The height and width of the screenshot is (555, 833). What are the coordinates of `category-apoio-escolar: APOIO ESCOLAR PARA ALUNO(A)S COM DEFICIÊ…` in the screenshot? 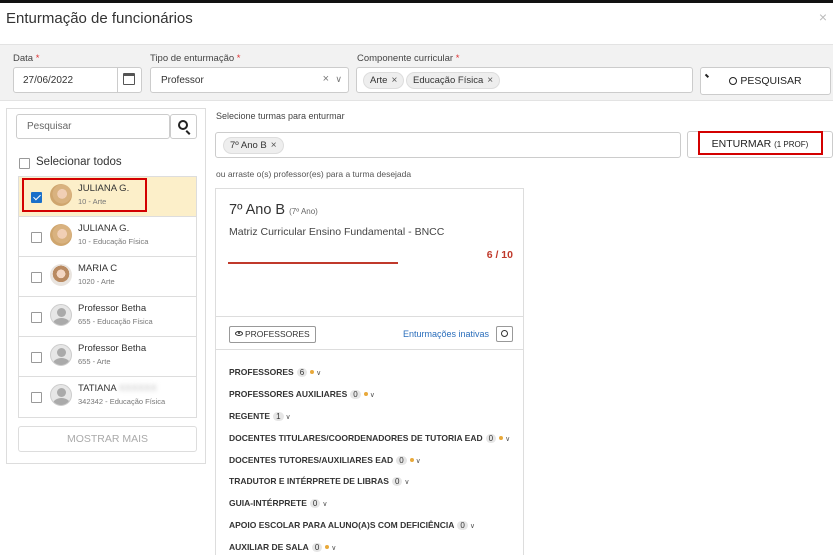 It's located at (352, 525).